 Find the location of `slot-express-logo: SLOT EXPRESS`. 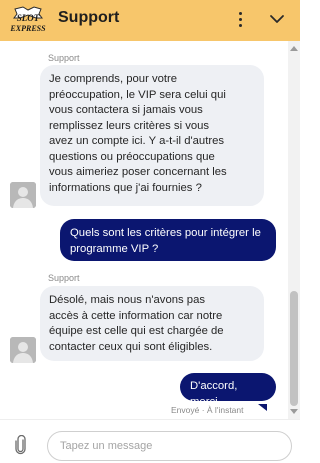

slot-express-logo: SLOT EXPRESS is located at coordinates (27, 19).